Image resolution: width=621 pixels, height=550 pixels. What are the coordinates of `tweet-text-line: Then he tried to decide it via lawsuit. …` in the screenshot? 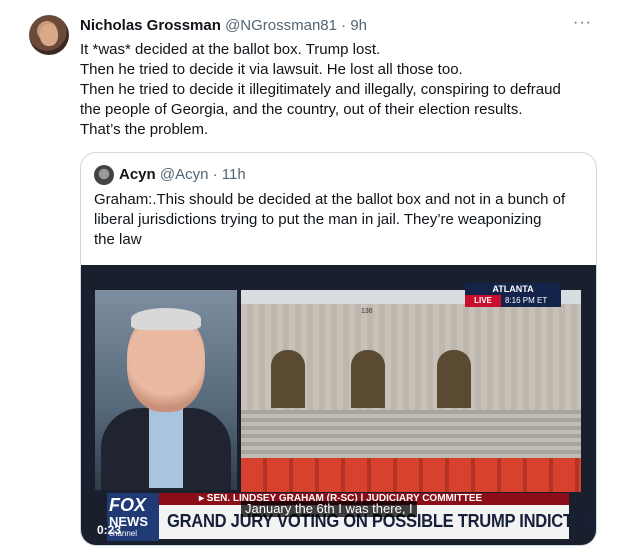 It's located at (271, 69).